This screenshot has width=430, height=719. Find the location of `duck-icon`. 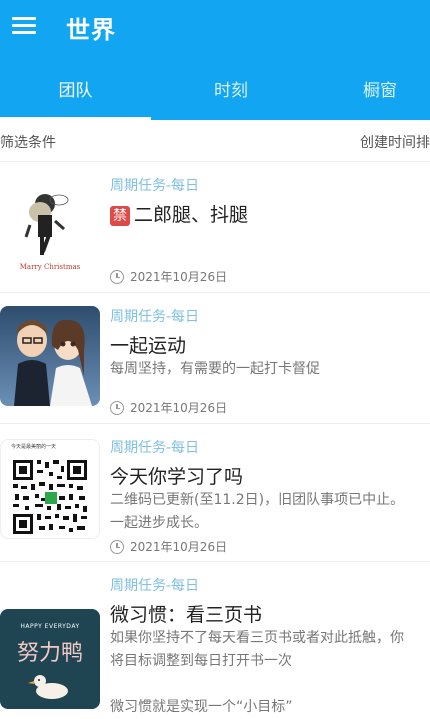

duck-icon is located at coordinates (48, 687).